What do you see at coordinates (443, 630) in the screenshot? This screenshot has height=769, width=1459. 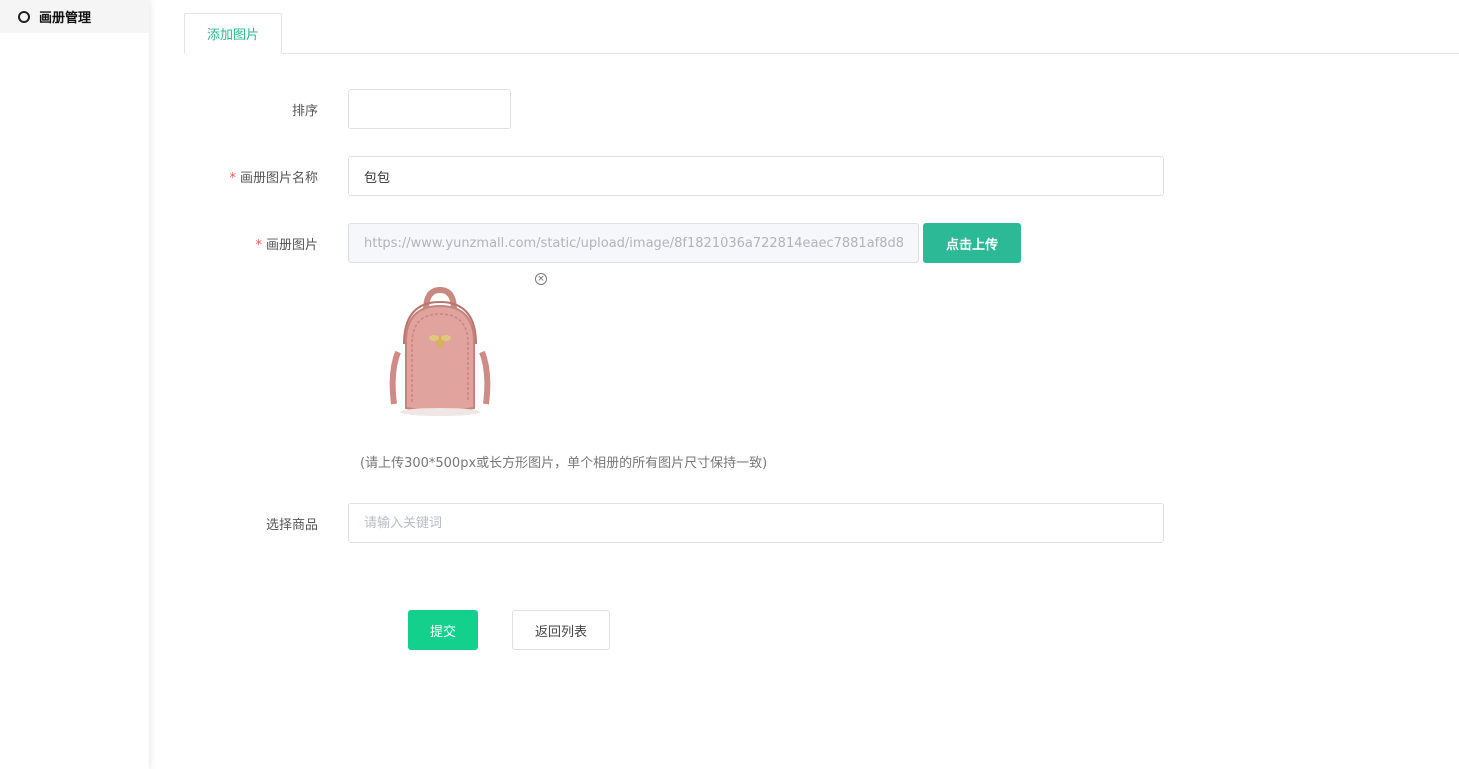 I see `submit-button: 提交` at bounding box center [443, 630].